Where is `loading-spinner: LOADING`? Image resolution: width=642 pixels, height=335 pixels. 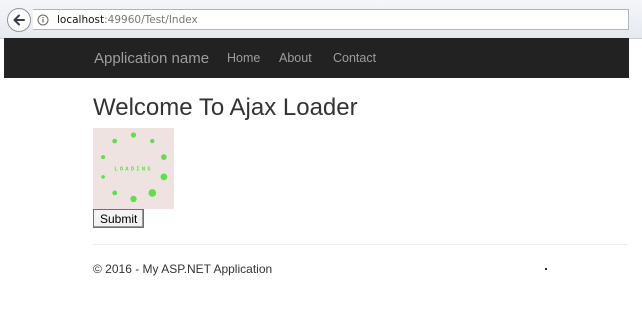 loading-spinner: LOADING is located at coordinates (133, 168).